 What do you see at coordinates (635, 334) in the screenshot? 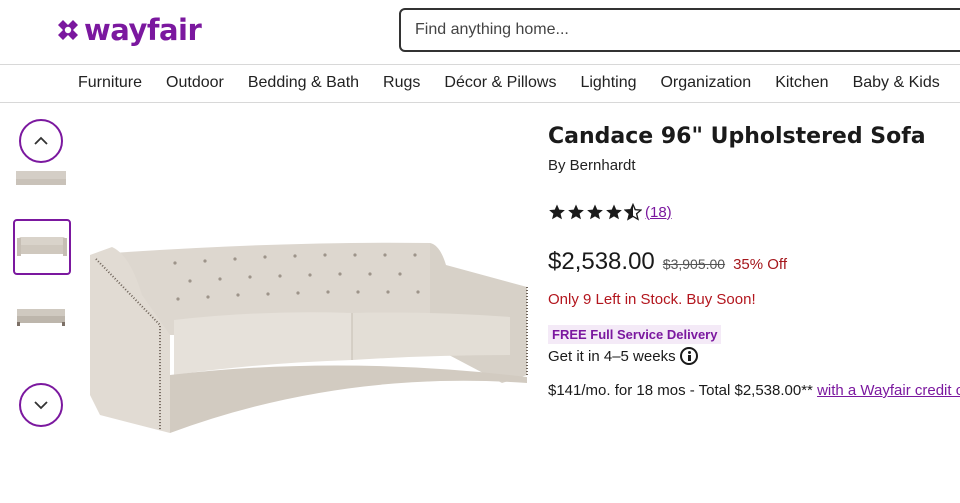
I see `delivery-badge: FREE Full Service Delivery` at bounding box center [635, 334].